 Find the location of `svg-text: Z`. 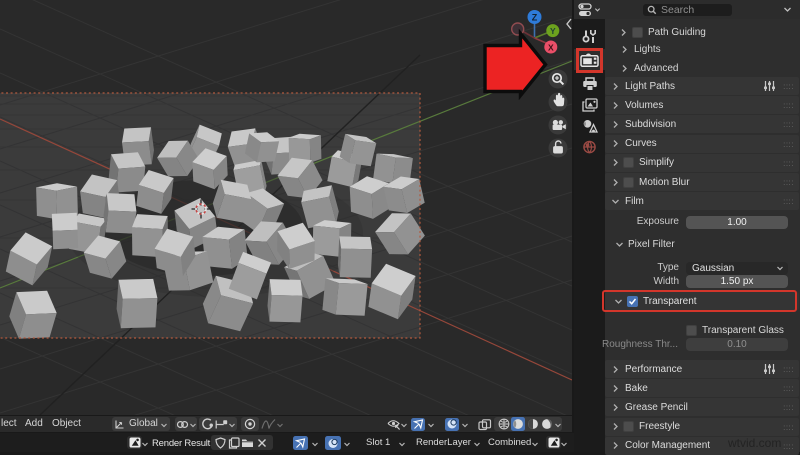

svg-text: Z is located at coordinates (535, 18).